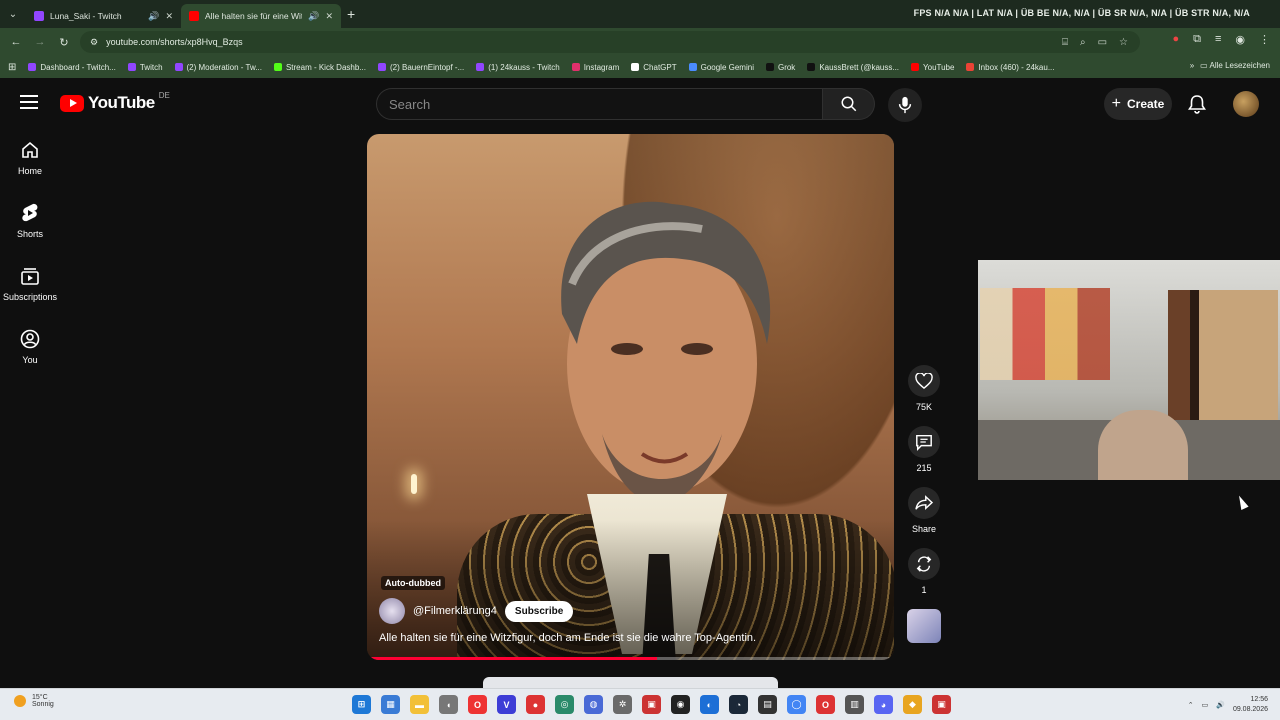 Image resolution: width=1280 pixels, height=720 pixels. What do you see at coordinates (1192, 65) in the screenshot?
I see `more-bookmarks-icon: »` at bounding box center [1192, 65].